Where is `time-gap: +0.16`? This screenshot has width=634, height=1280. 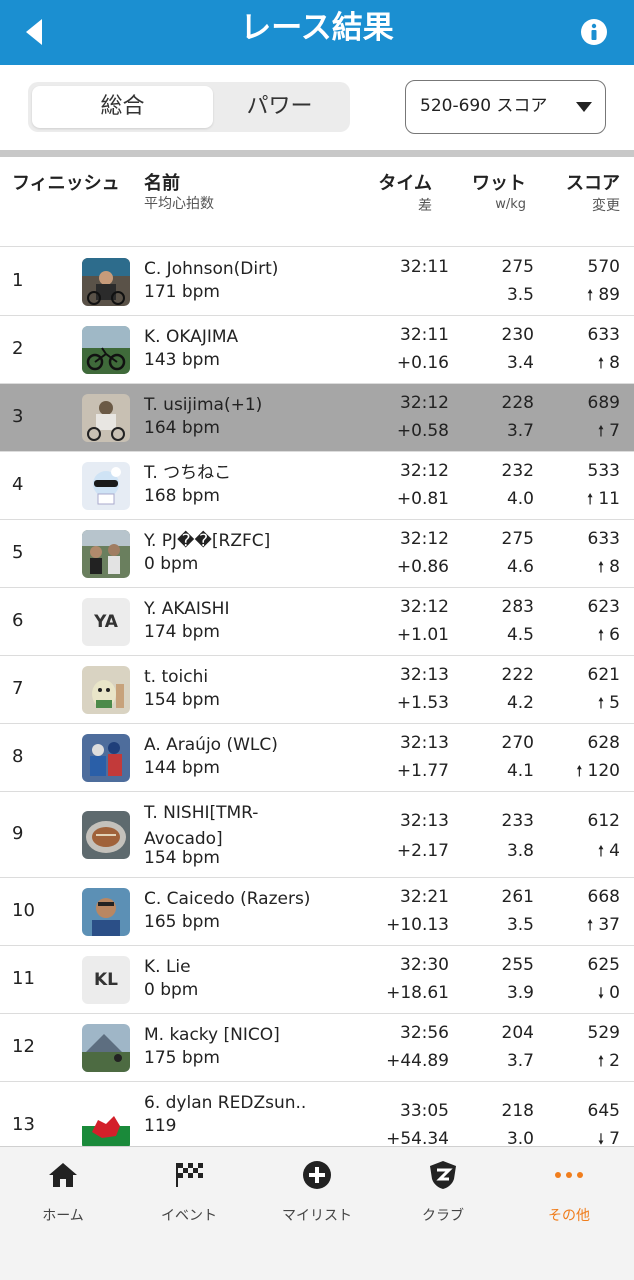 time-gap: +0.16 is located at coordinates (422, 363).